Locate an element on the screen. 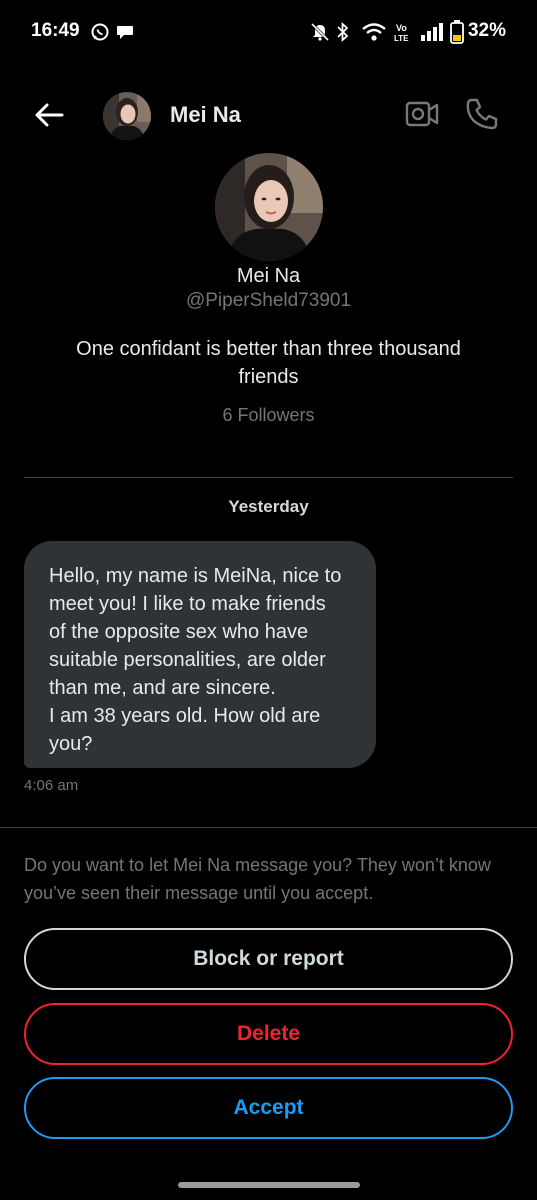  message-line: suitable personalities, are older is located at coordinates (187, 660).